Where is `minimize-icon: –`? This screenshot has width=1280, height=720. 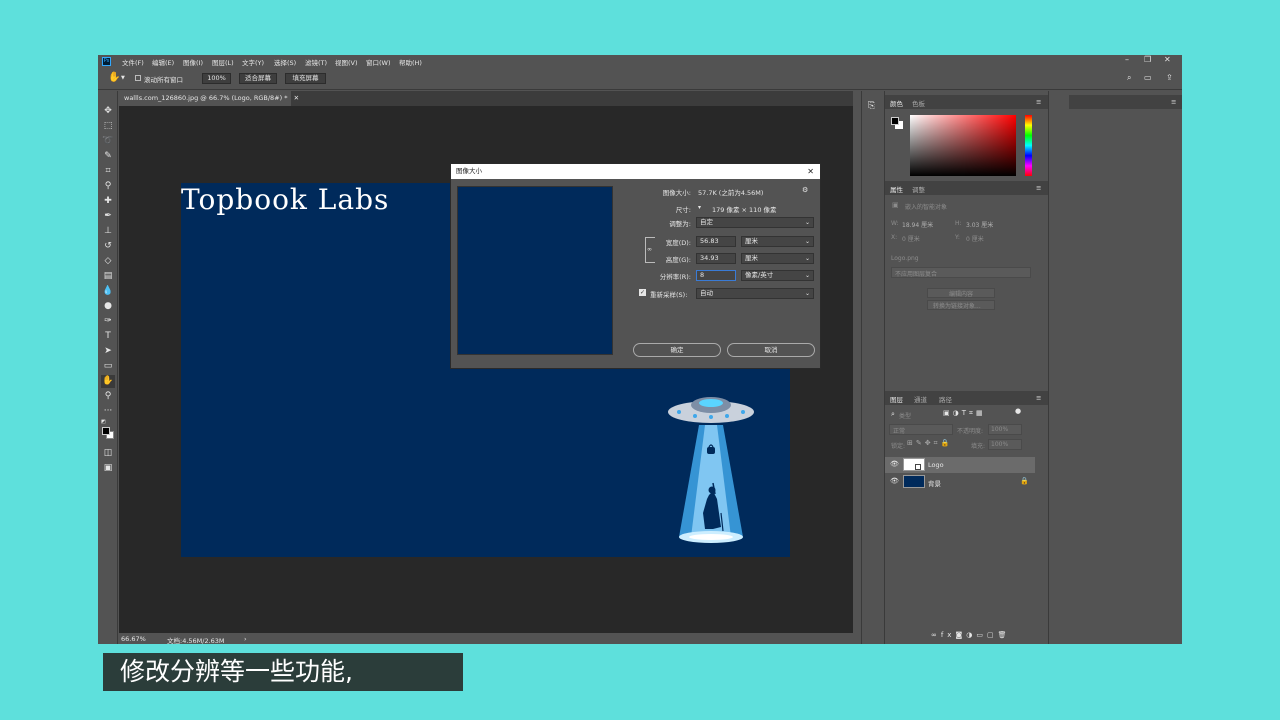 minimize-icon: – is located at coordinates (1127, 59).